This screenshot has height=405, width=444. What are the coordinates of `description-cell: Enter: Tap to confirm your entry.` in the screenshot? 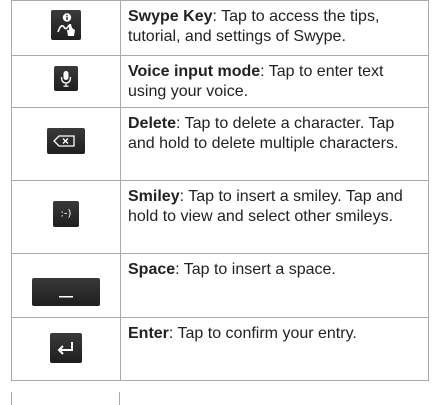 It's located at (274, 349).